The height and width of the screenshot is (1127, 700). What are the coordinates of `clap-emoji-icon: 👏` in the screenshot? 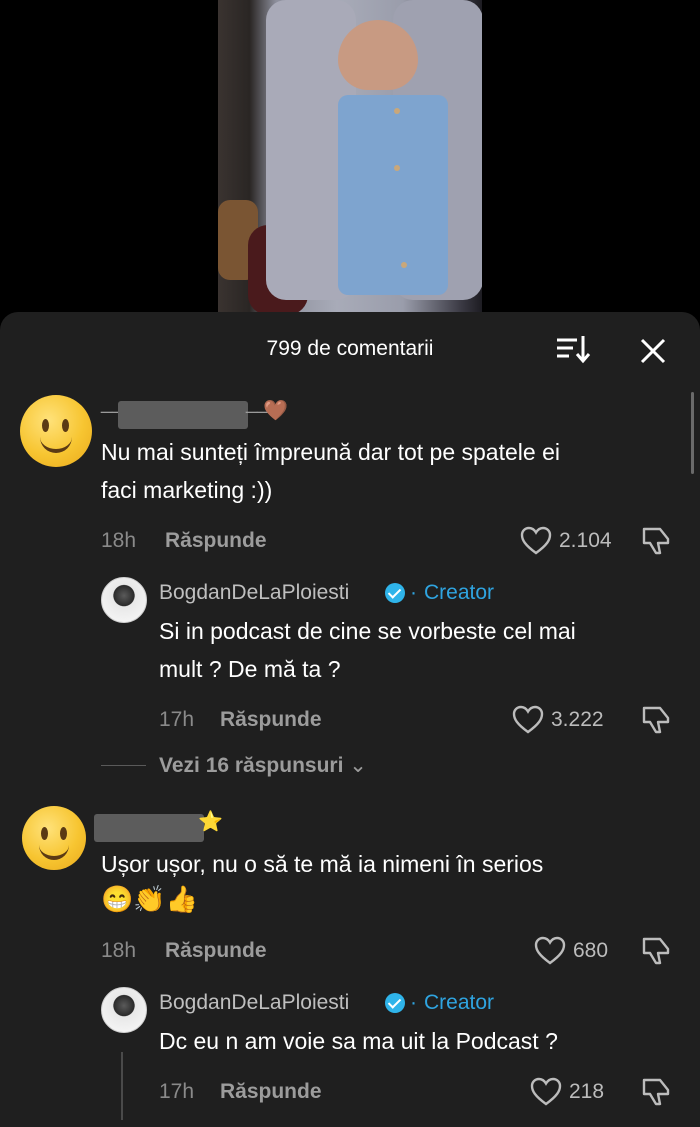 It's located at (149, 899).